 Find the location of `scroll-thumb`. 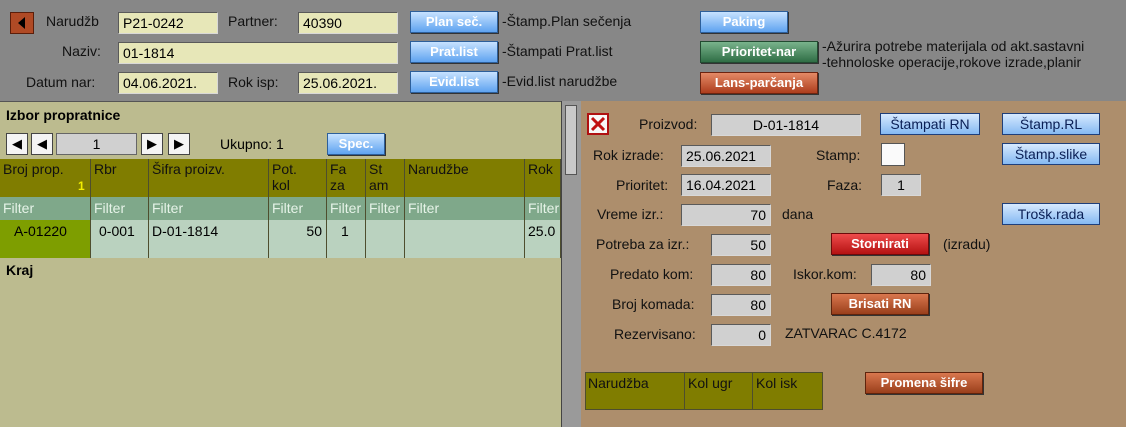

scroll-thumb is located at coordinates (571, 140).